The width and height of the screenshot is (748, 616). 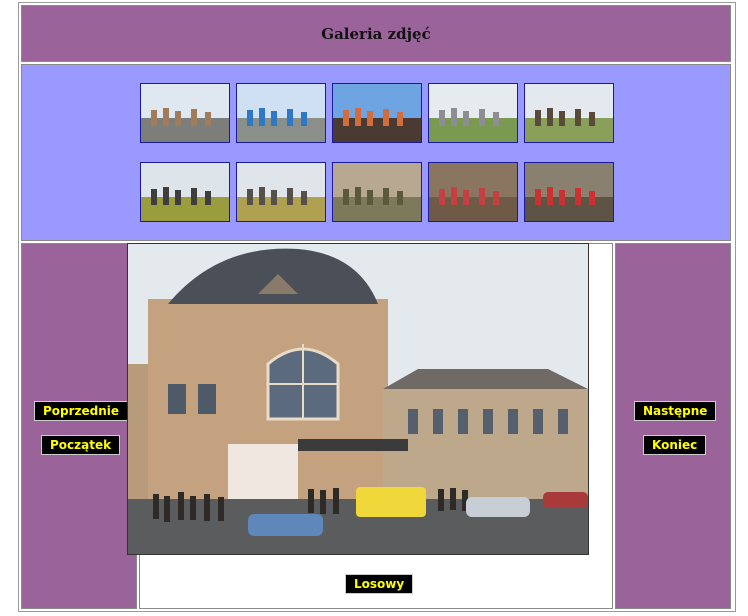 What do you see at coordinates (185, 113) in the screenshot?
I see `thumb-station-building` at bounding box center [185, 113].